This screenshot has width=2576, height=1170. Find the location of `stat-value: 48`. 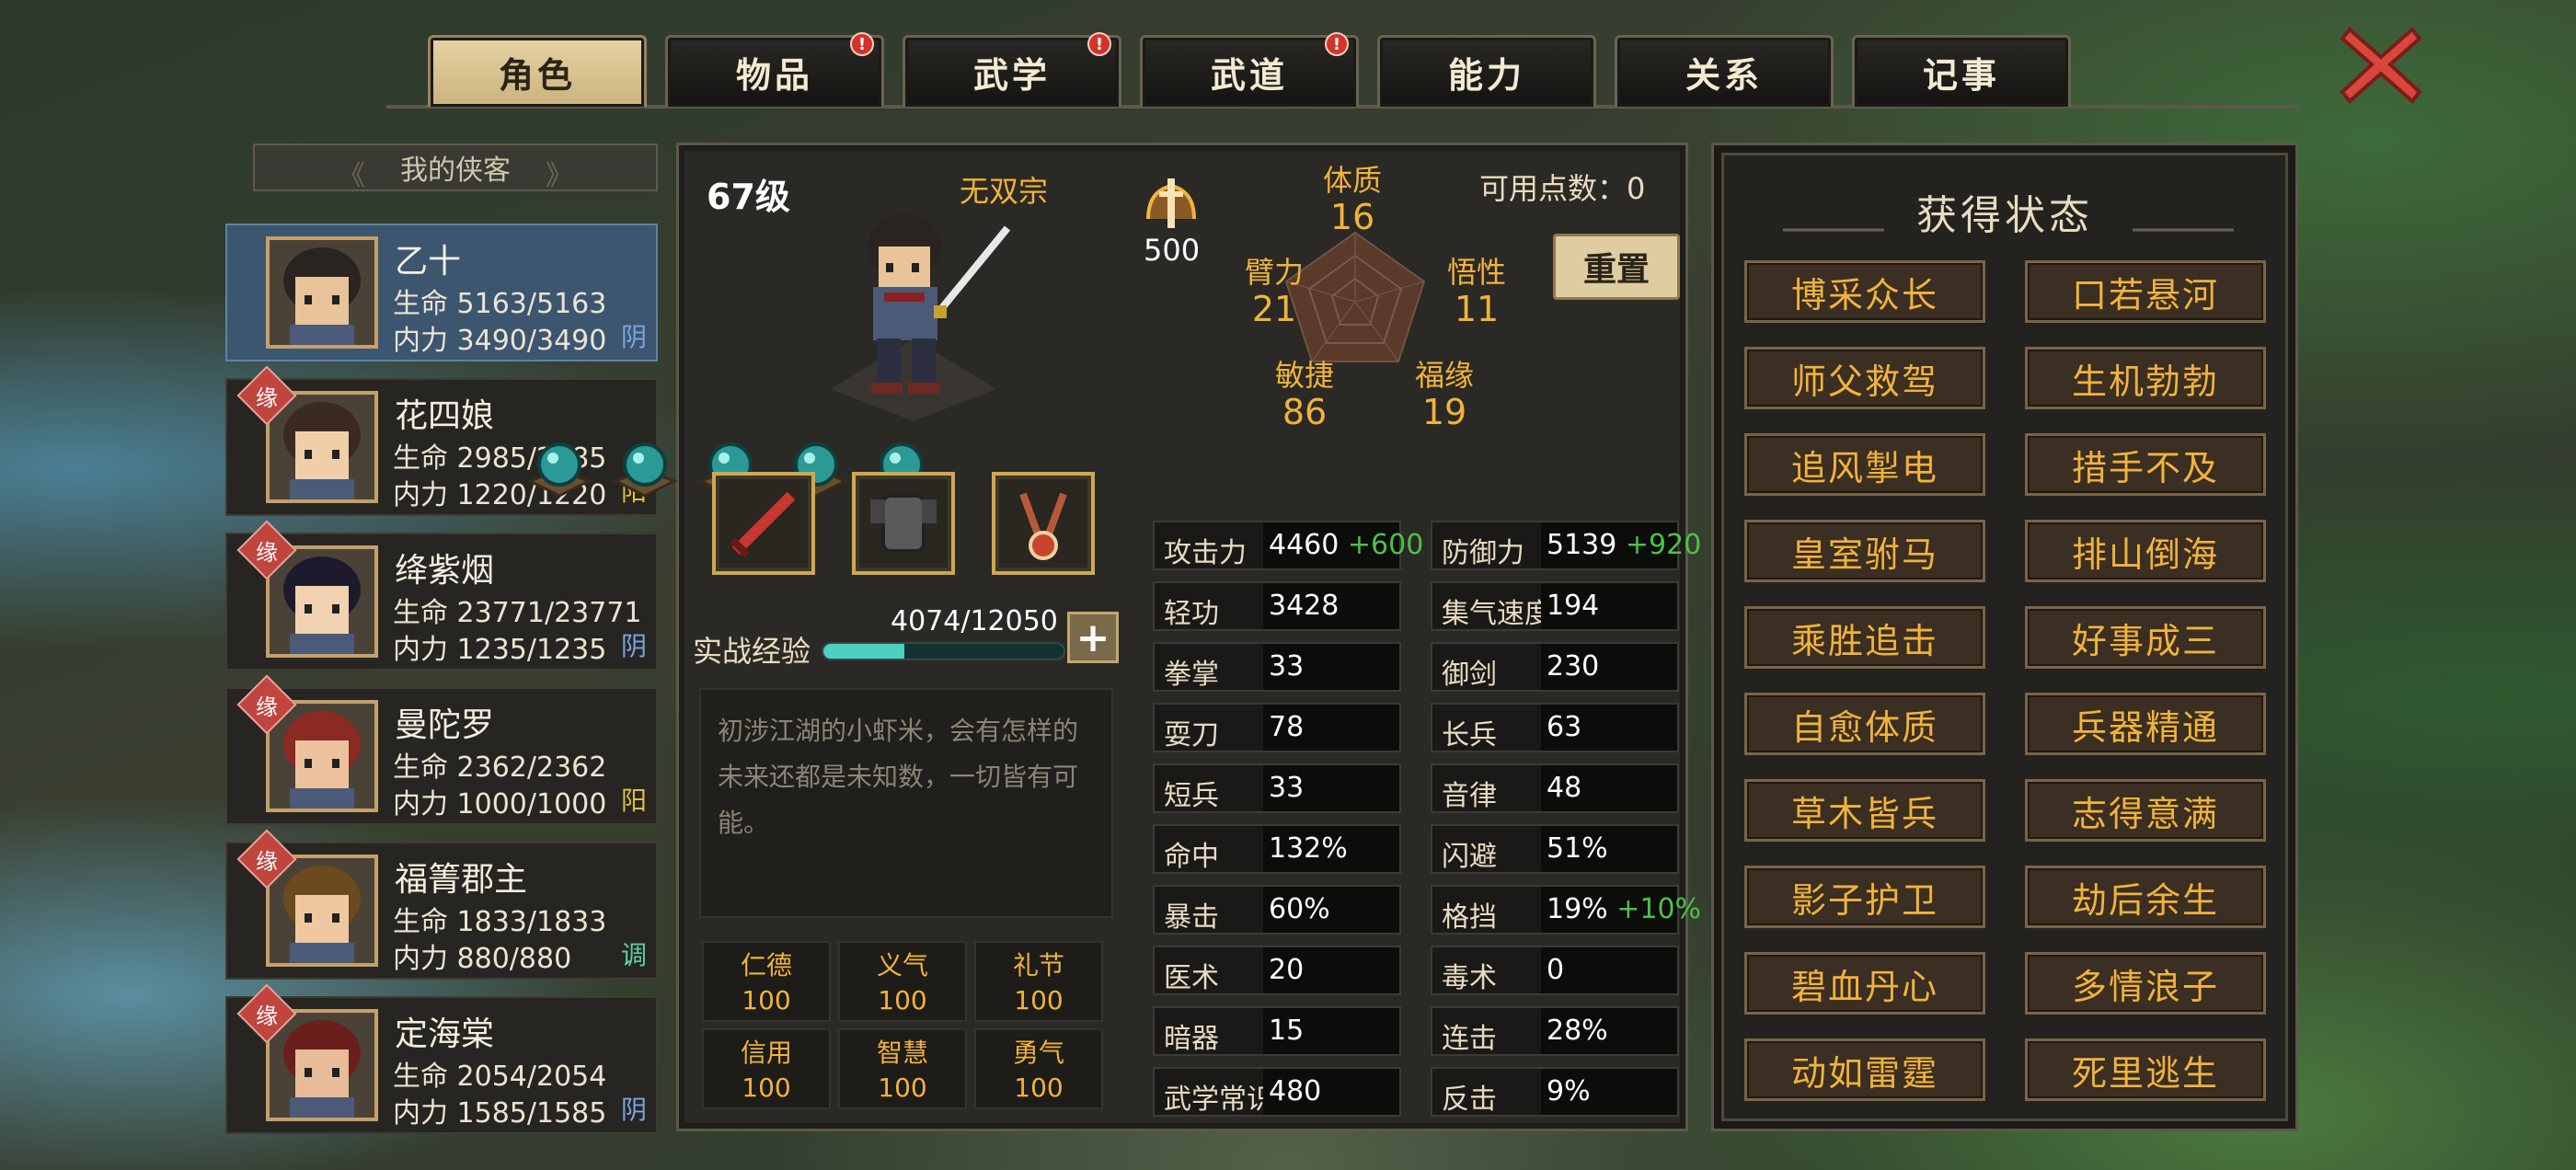

stat-value: 48 is located at coordinates (1564, 788).